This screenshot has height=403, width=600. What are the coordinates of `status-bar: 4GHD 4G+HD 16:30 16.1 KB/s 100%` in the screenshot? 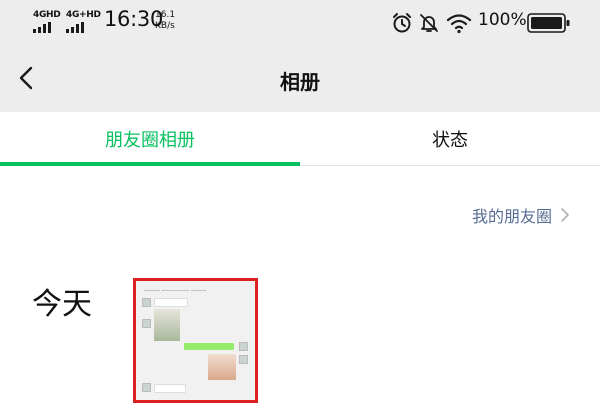 It's located at (300, 23).